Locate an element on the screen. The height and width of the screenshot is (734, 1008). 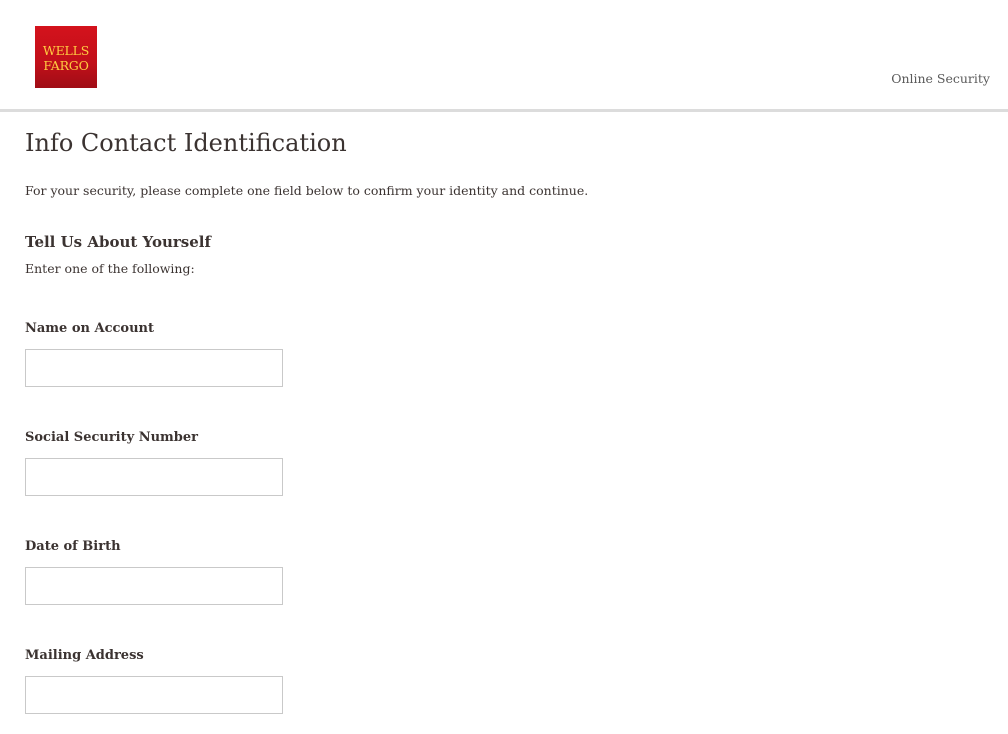
wells-fargo-logo: WELLS FARGO is located at coordinates (66, 57).